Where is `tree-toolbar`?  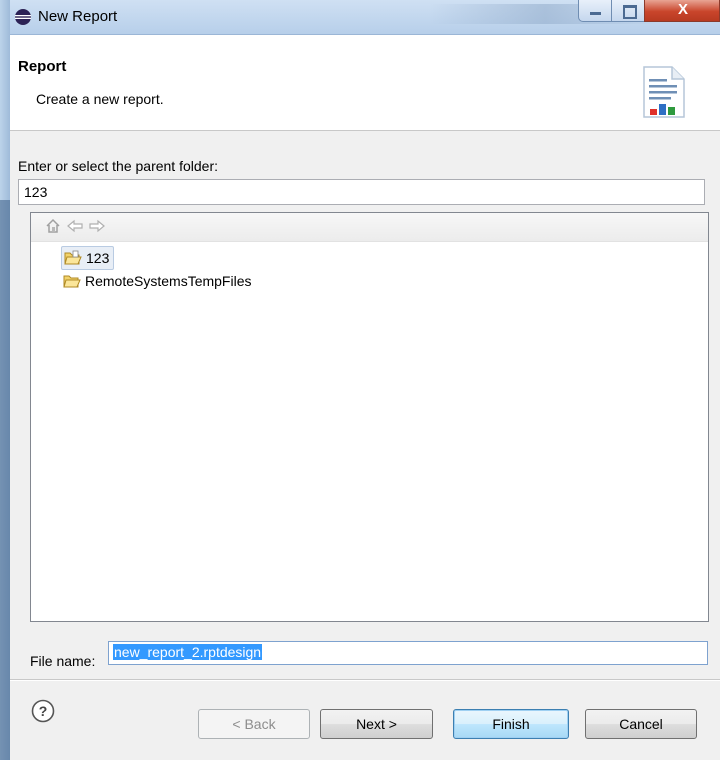 tree-toolbar is located at coordinates (369, 227).